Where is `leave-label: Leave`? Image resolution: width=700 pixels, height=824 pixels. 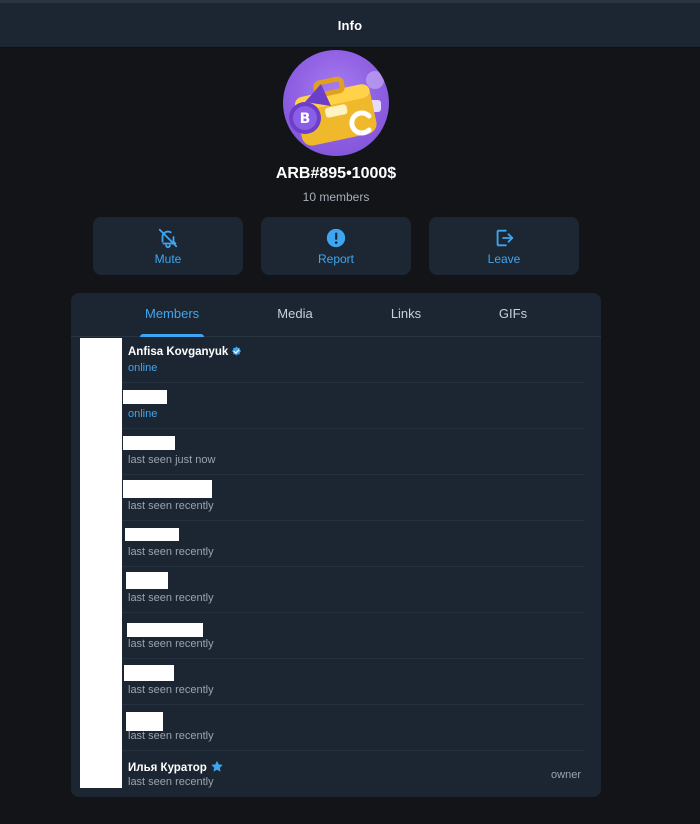 leave-label: Leave is located at coordinates (504, 258).